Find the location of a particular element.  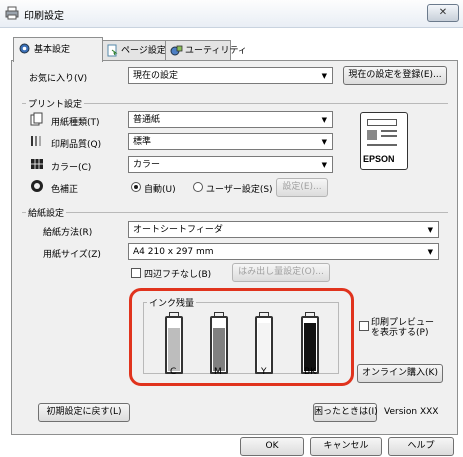

color-label: カラー(C) is located at coordinates (71, 168).